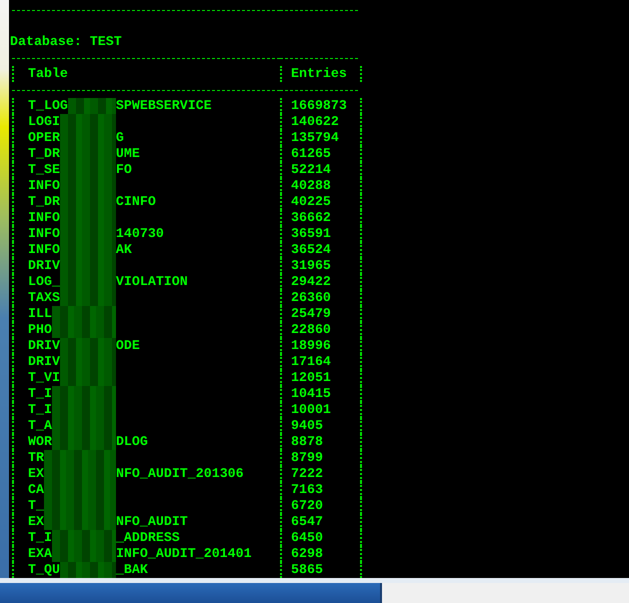  Describe the element at coordinates (44, 298) in the screenshot. I see `table-name: TAXS` at that location.